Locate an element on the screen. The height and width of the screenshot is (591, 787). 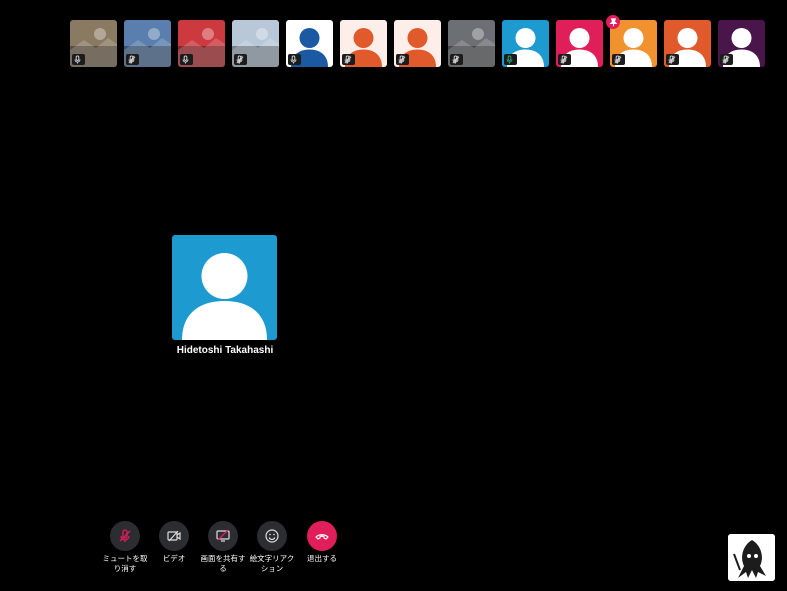
mic-active-icon is located at coordinates (509, 59).